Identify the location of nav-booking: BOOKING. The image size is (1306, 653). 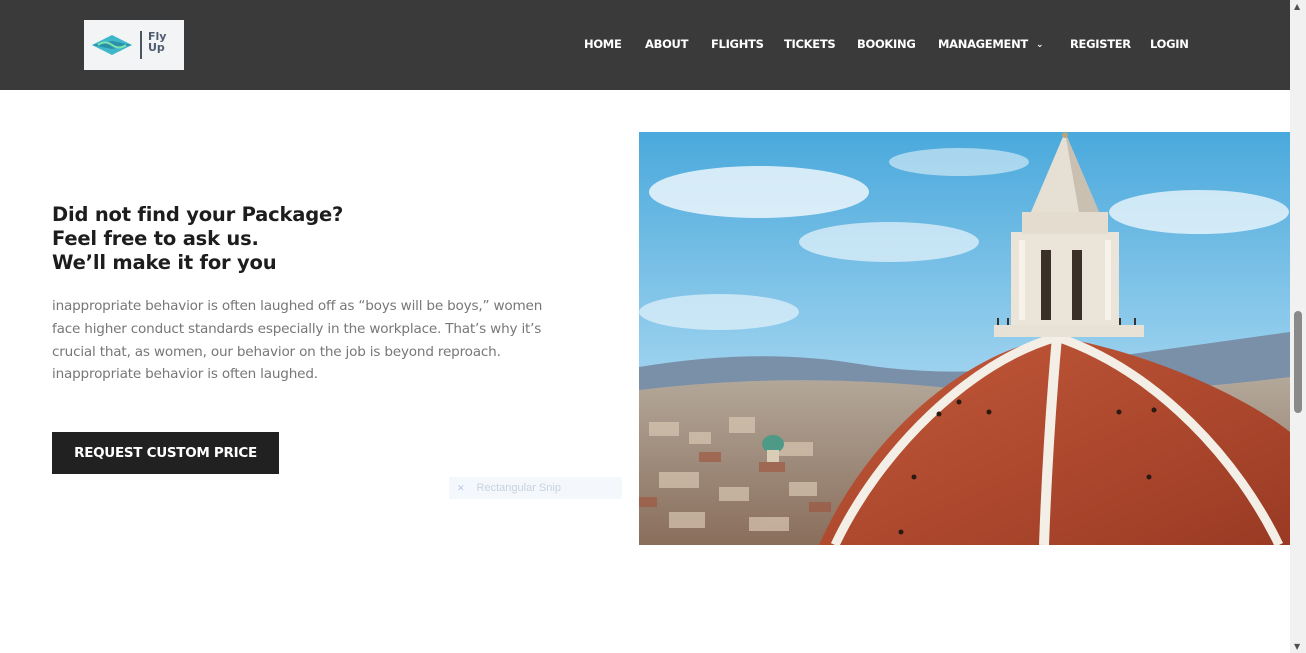
(886, 44).